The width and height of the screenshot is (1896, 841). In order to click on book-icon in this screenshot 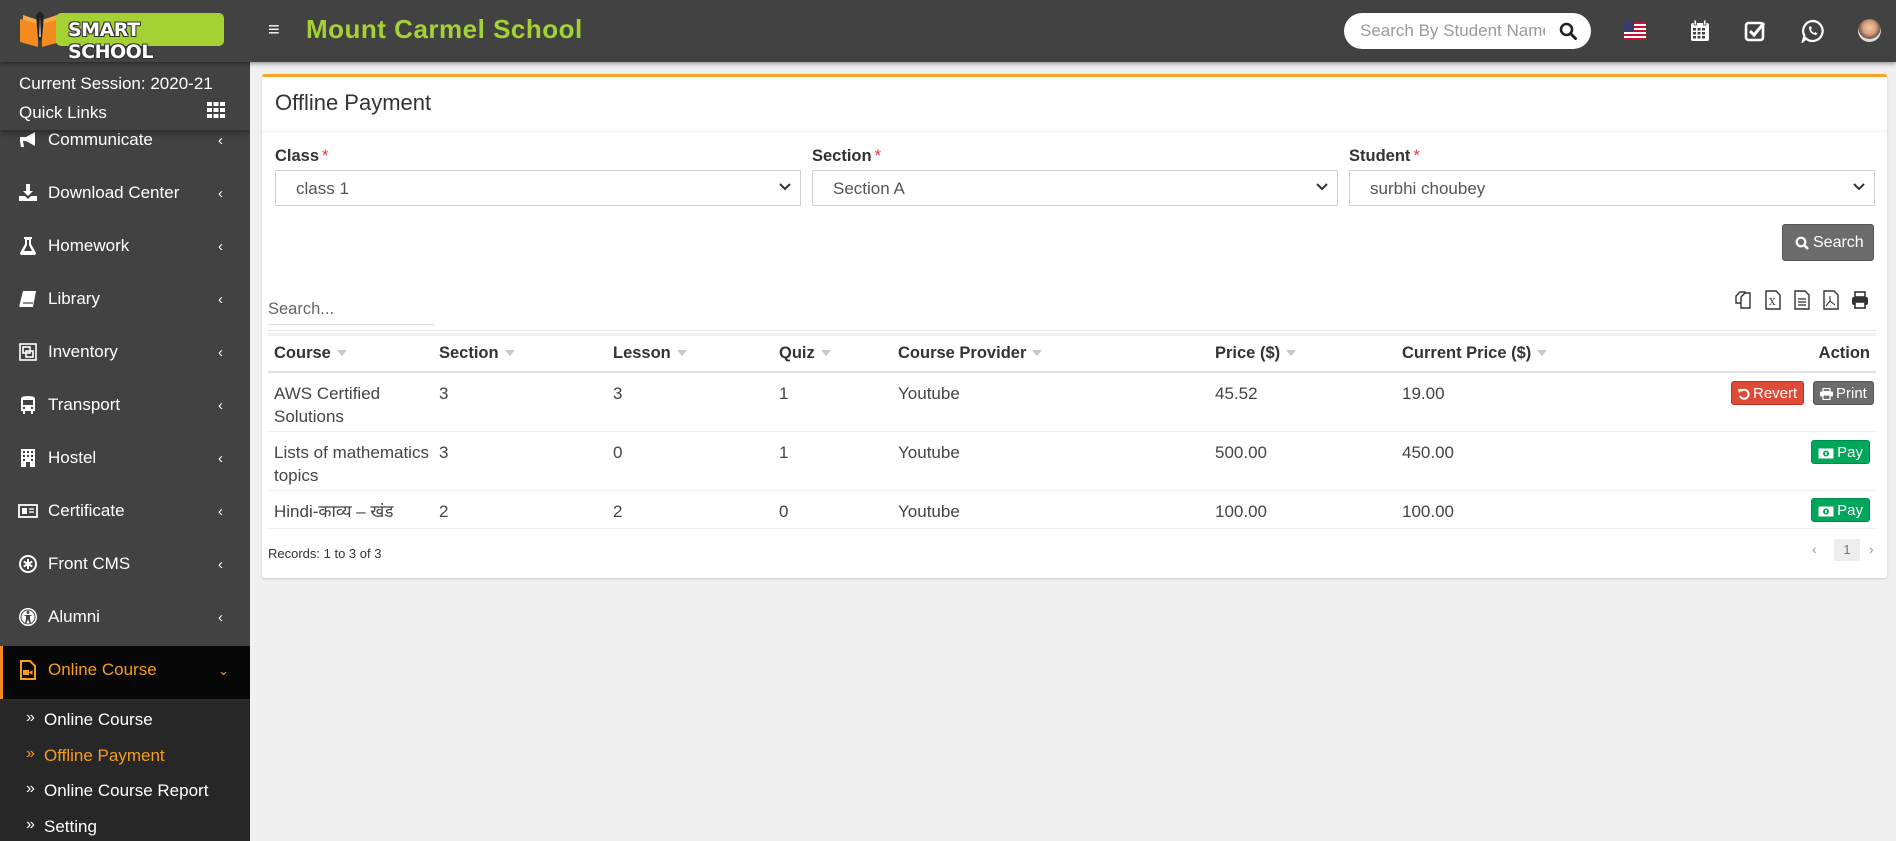, I will do `click(27, 299)`.